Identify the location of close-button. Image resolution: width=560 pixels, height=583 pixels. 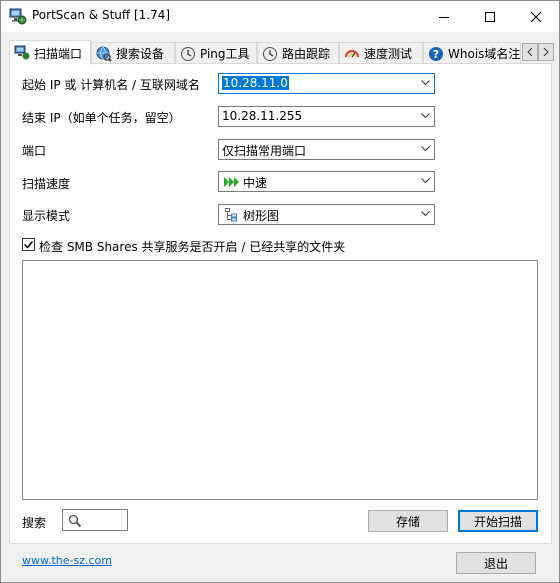
(536, 16).